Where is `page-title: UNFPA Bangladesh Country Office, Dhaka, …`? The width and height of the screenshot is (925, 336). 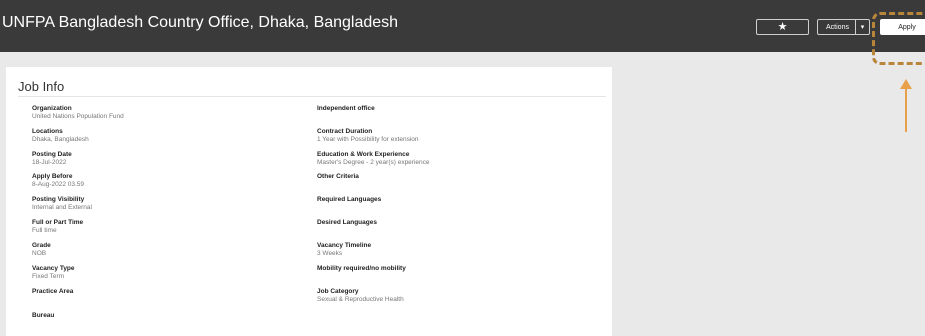
page-title: UNFPA Bangladesh Country Office, Dhaka, … is located at coordinates (200, 22).